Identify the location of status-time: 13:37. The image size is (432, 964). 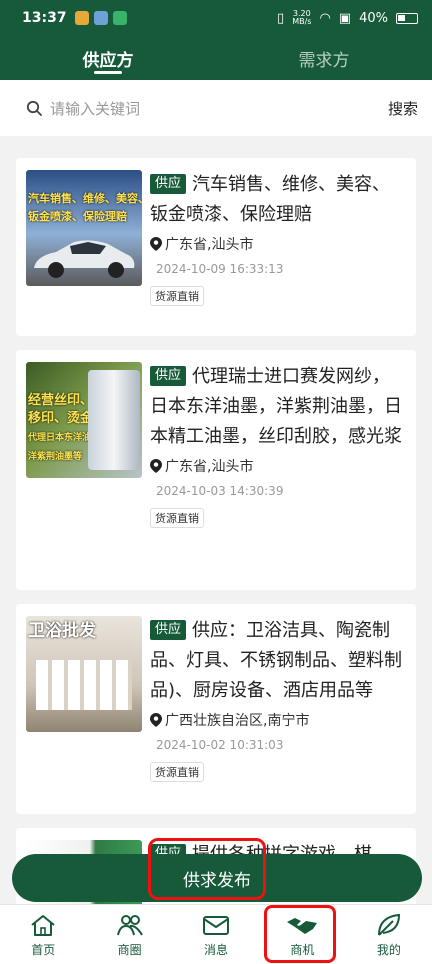
(44, 18).